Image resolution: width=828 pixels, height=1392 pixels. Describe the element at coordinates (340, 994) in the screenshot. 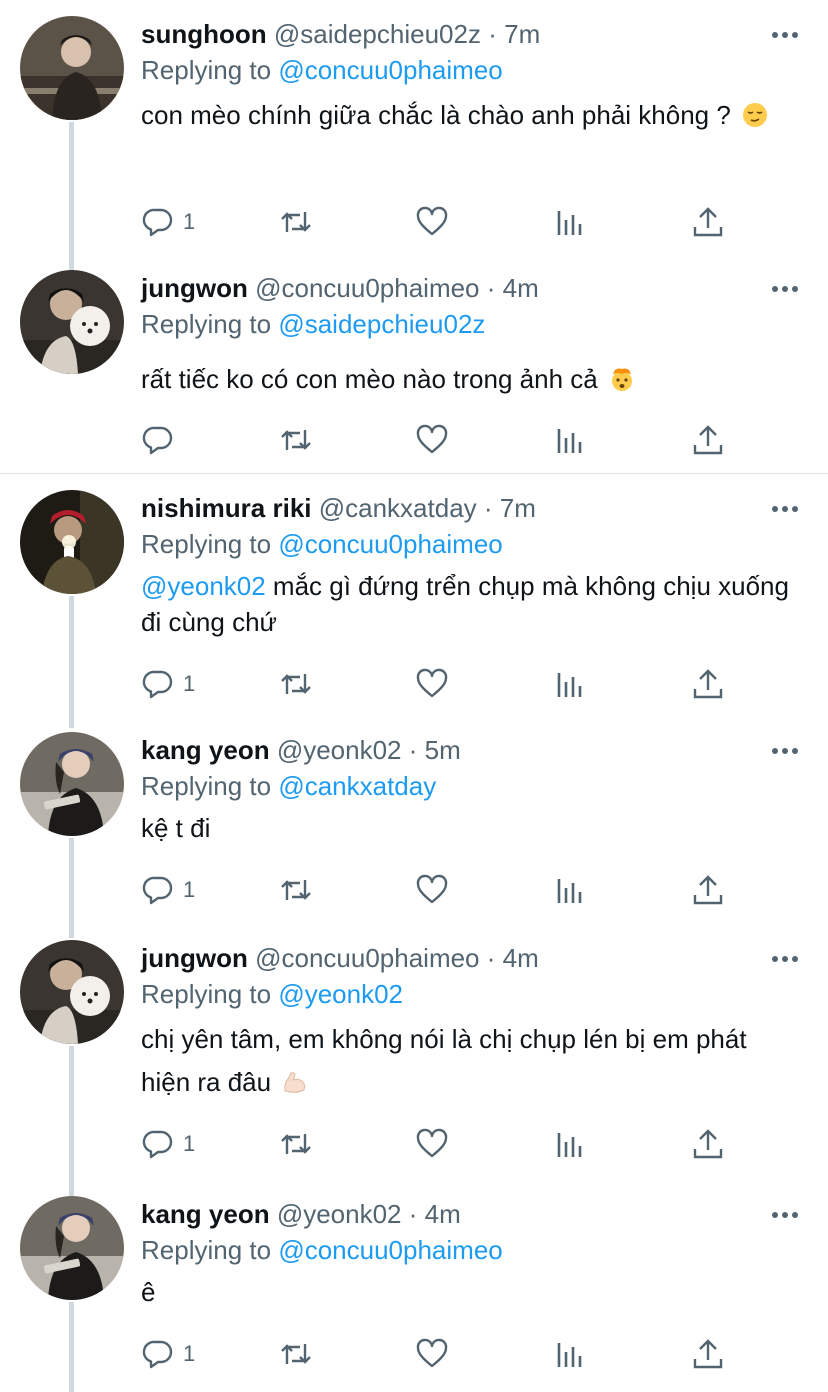

I see `replying-to-mention: @yeonk02` at that location.